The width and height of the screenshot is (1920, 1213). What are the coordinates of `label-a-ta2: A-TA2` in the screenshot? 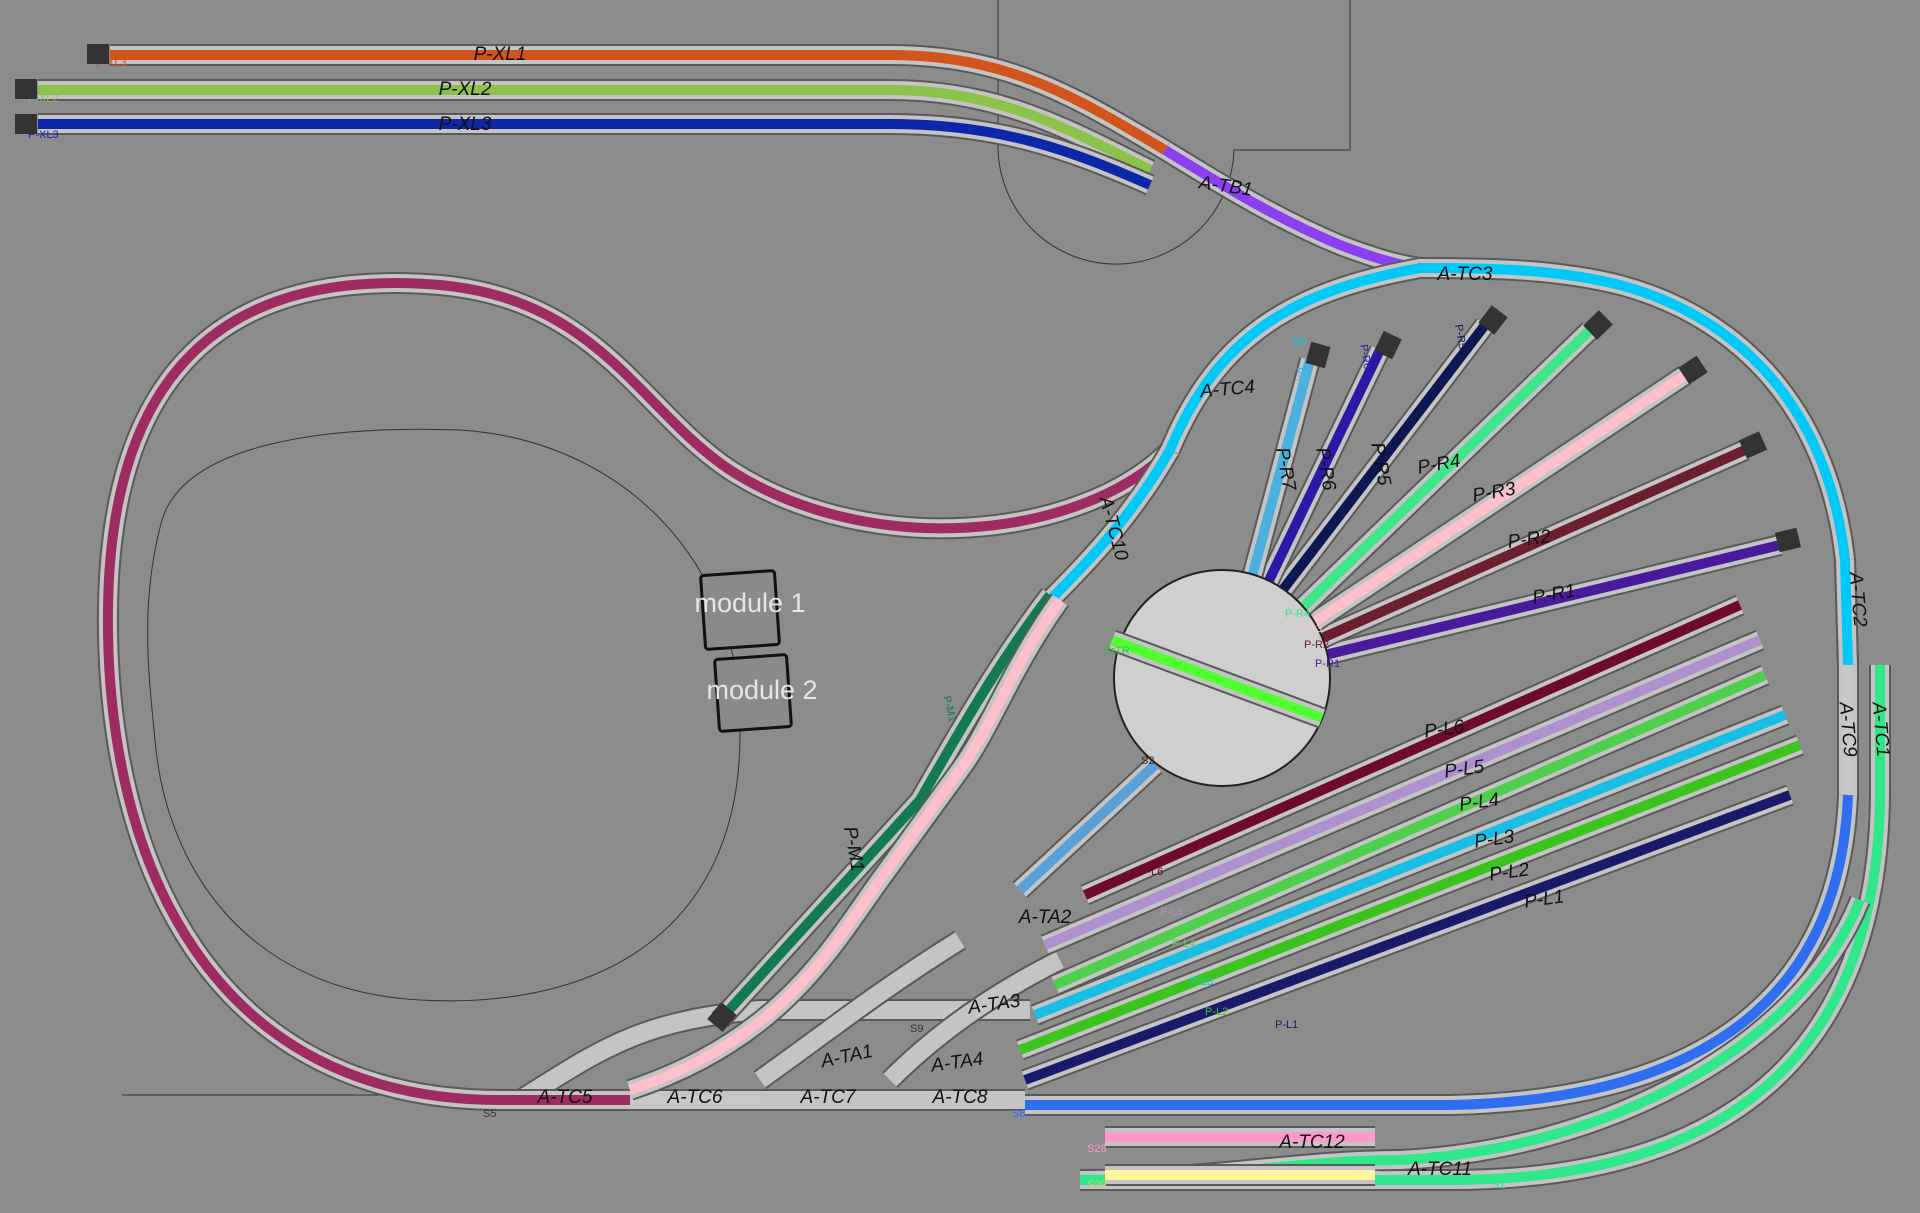 It's located at (1045, 917).